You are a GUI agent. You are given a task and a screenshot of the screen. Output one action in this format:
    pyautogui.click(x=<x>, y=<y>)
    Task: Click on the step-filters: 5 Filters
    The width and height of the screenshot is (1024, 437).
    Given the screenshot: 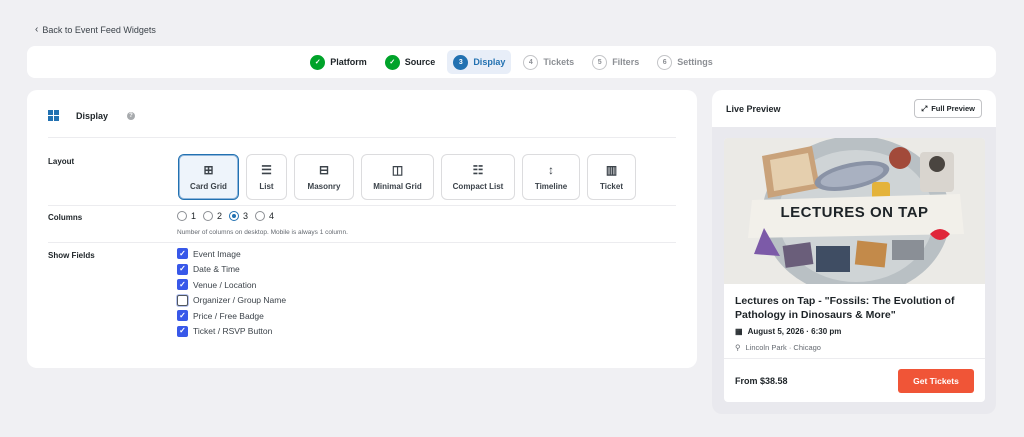 What is the action you would take?
    pyautogui.click(x=615, y=62)
    